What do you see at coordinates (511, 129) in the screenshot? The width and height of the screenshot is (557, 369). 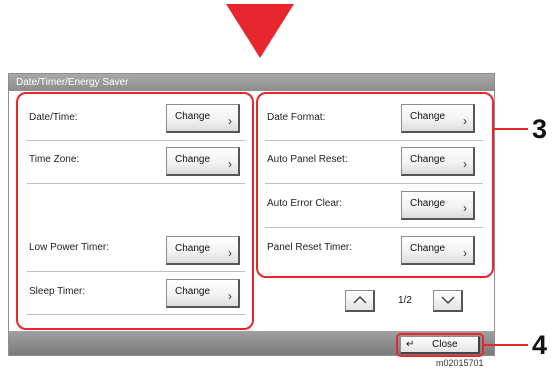 I see `callout-3-line` at bounding box center [511, 129].